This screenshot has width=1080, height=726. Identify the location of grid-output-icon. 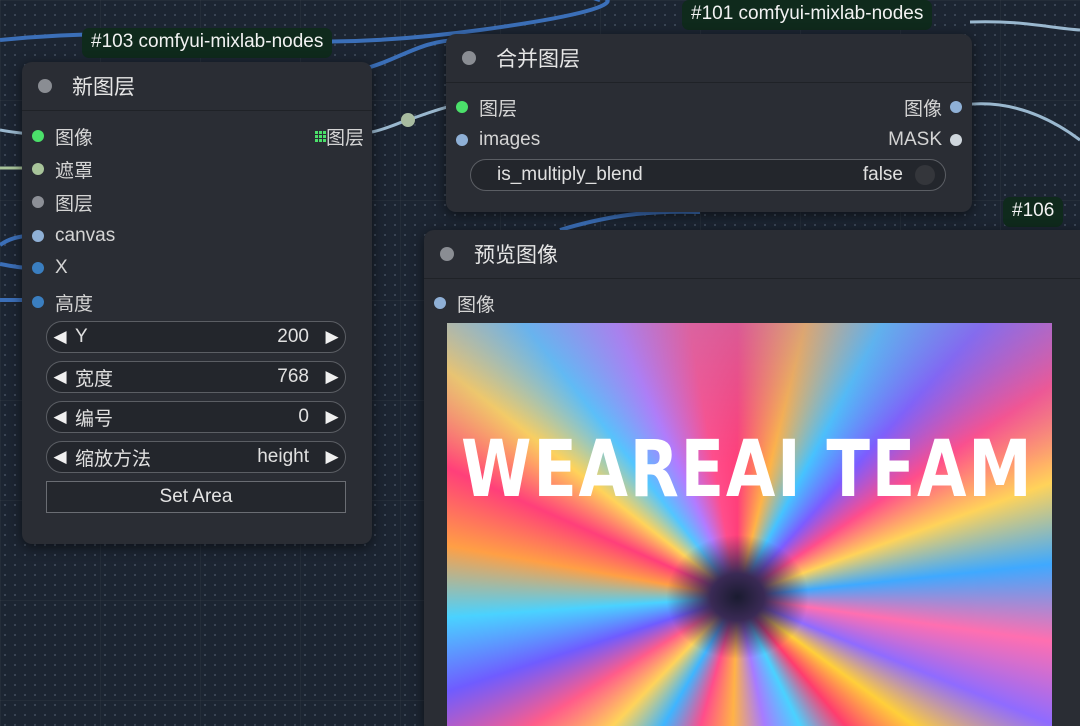
(320, 136).